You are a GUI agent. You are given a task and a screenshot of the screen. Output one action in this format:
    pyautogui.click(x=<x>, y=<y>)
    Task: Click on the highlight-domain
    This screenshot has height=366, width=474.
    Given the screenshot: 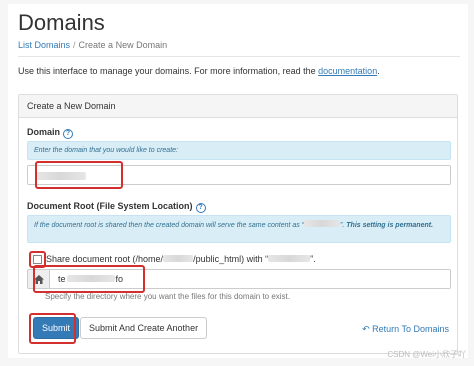 What is the action you would take?
    pyautogui.click(x=79, y=175)
    